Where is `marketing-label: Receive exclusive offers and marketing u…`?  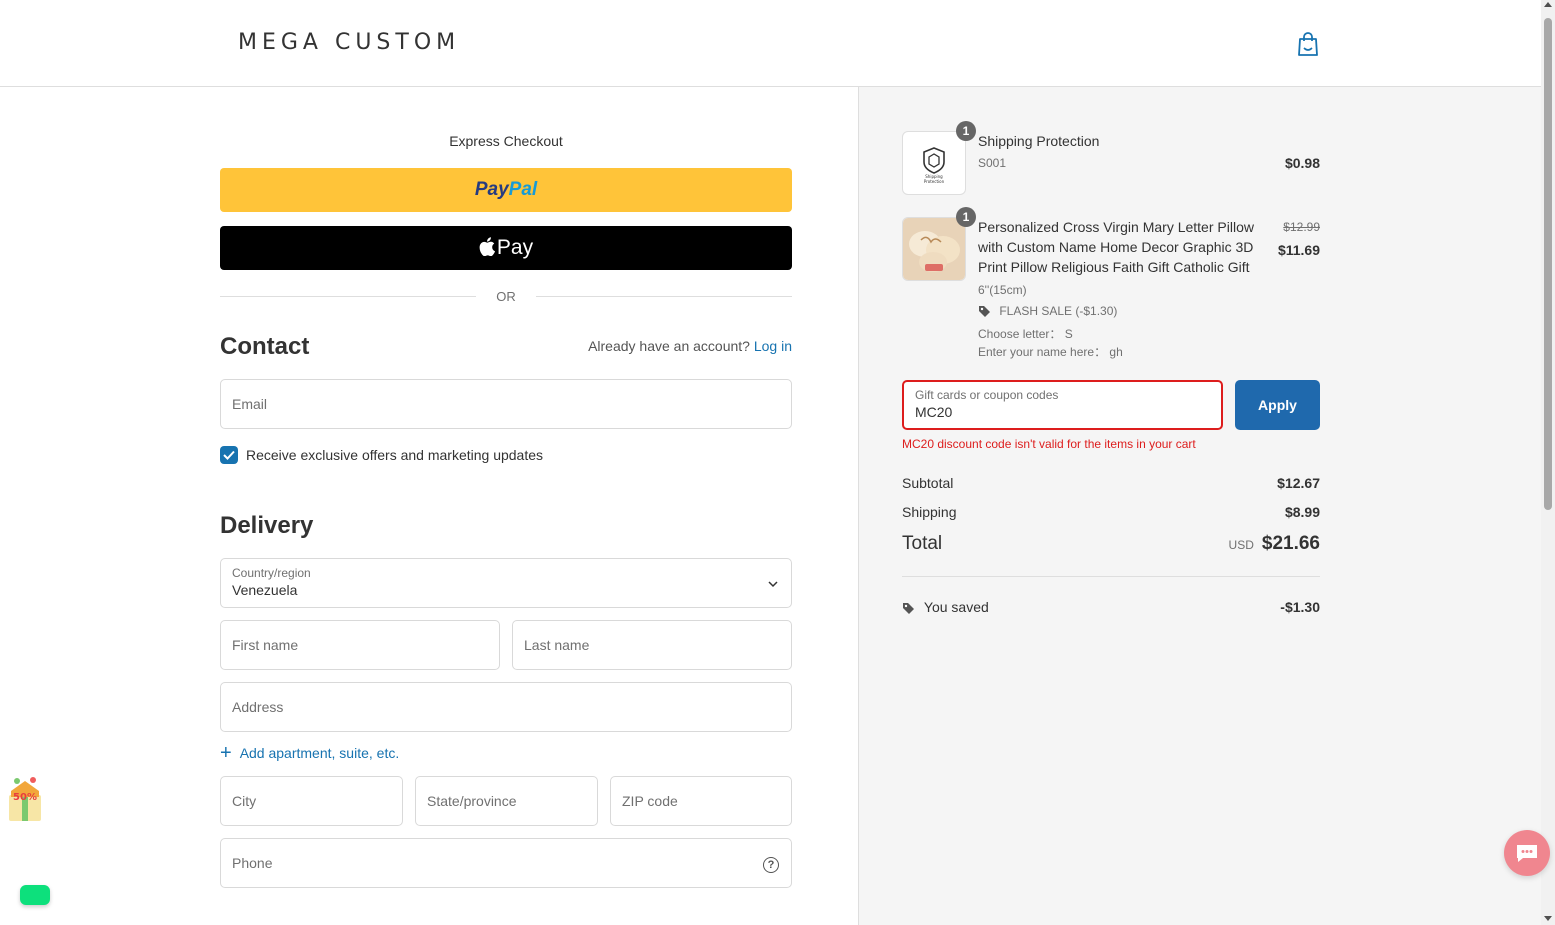
marketing-label: Receive exclusive offers and marketing u… is located at coordinates (395, 455).